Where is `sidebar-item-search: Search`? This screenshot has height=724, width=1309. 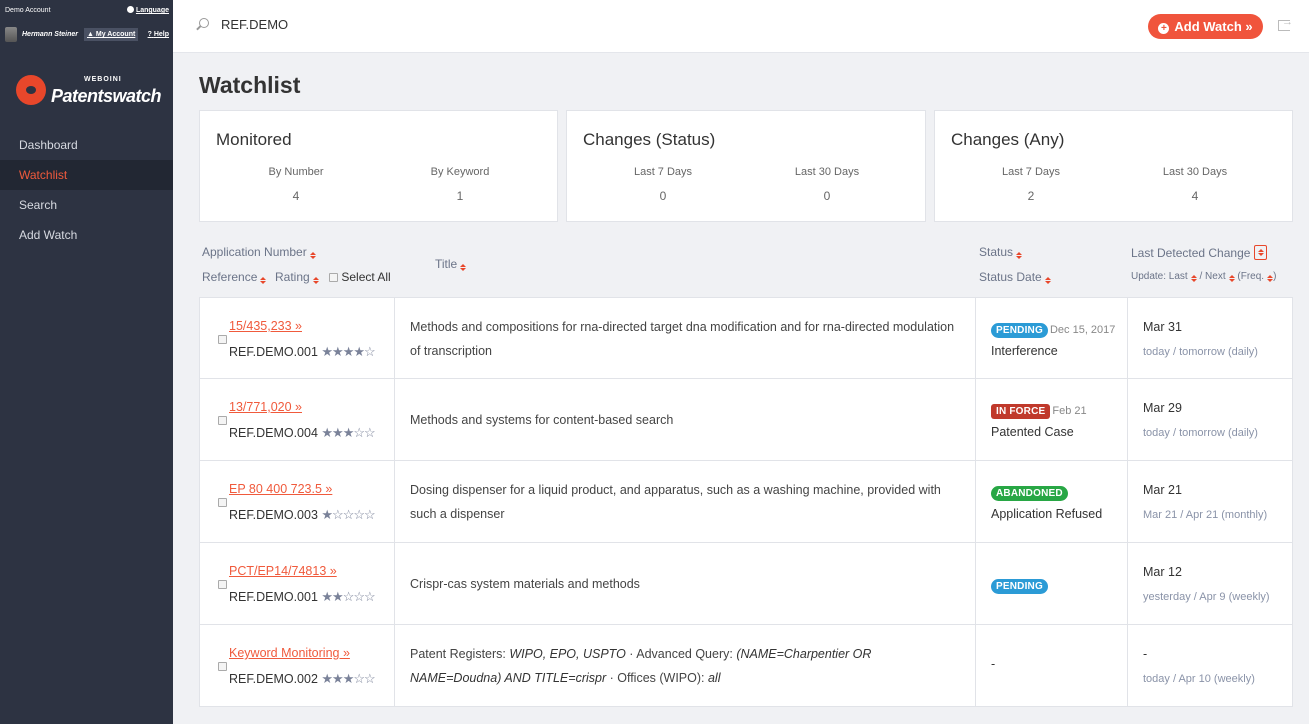
sidebar-item-search: Search is located at coordinates (86, 205).